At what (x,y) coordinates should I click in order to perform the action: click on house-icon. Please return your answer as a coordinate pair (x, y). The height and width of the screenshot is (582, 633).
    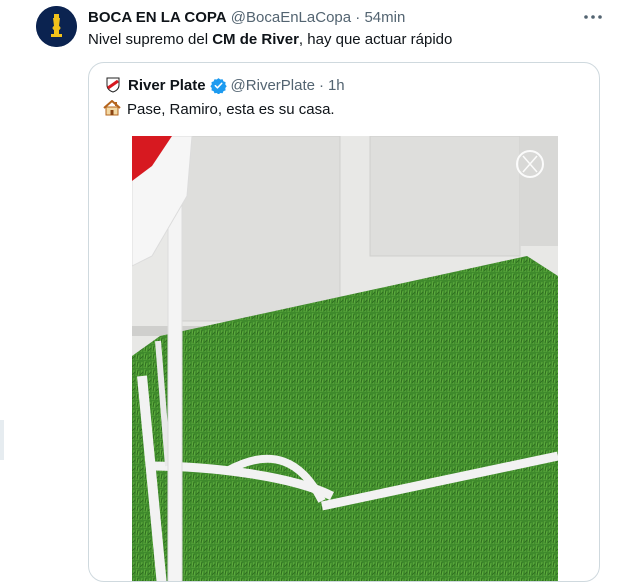
    Looking at the image, I should click on (112, 108).